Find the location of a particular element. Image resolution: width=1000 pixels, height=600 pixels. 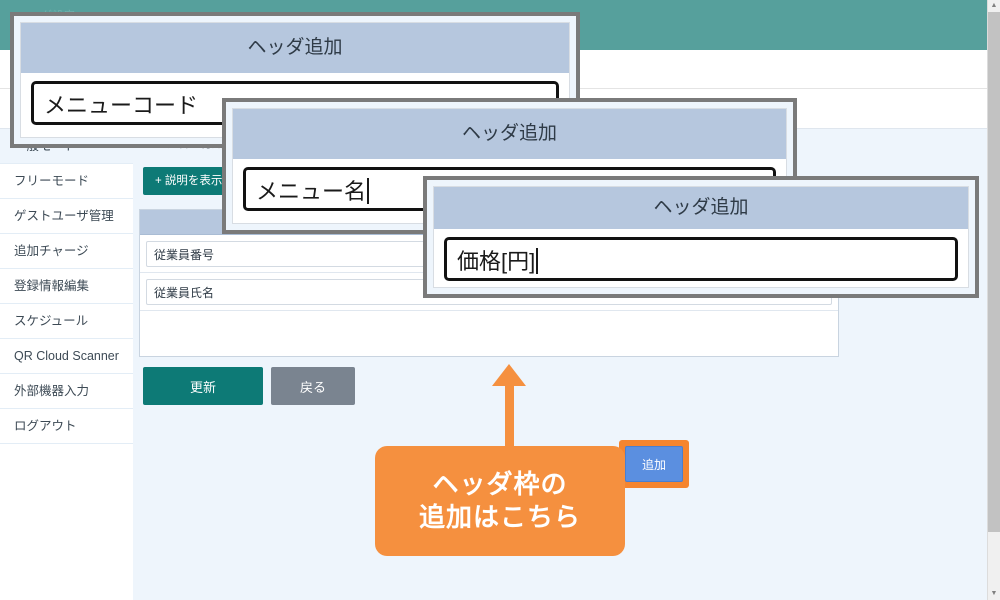

sidebar-item-free-mode: フリーモード is located at coordinates (66, 181).